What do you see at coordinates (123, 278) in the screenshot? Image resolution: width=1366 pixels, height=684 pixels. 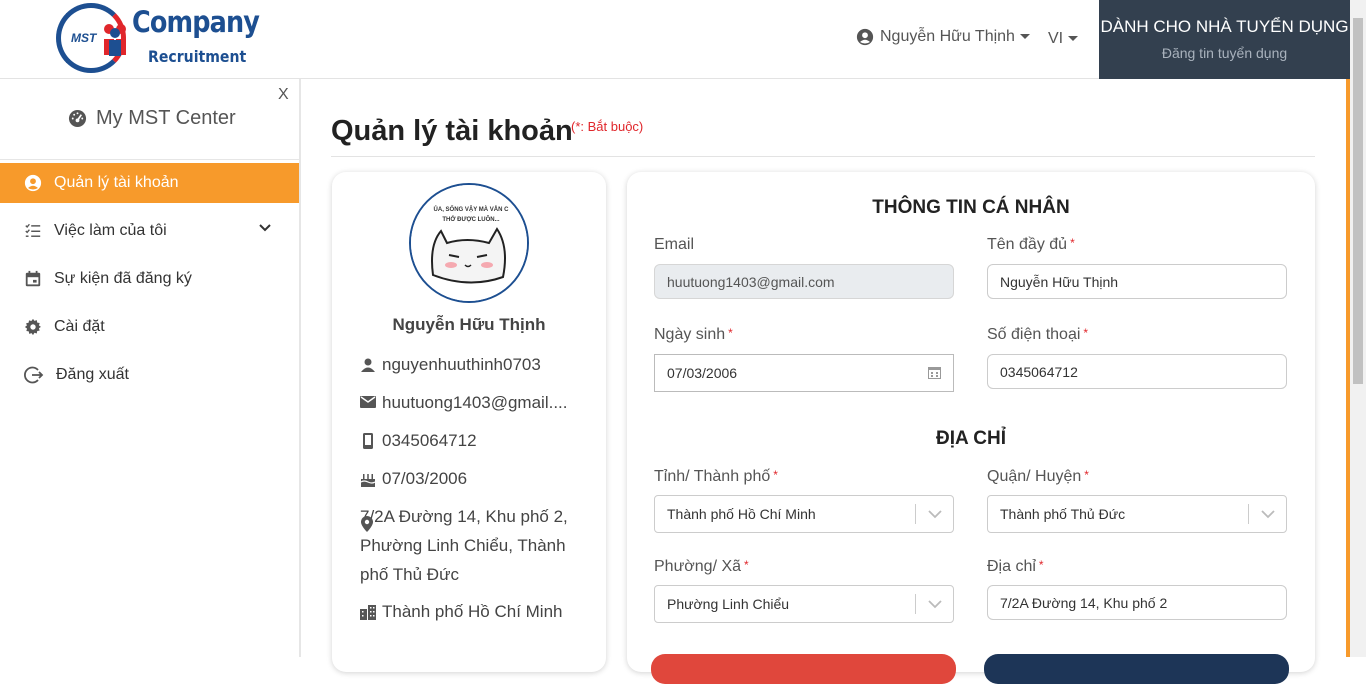 I see `sidebar-item-label: Sự kiện đã đăng ký` at bounding box center [123, 278].